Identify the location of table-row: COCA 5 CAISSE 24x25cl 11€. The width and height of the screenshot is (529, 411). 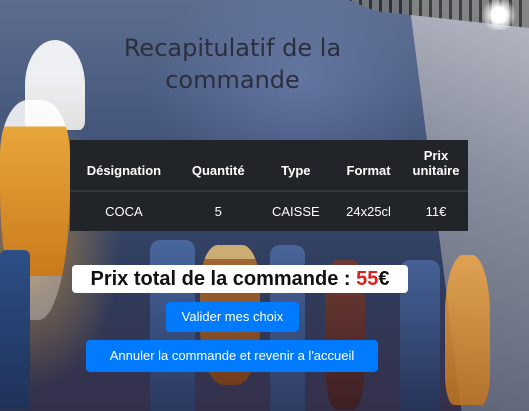
(269, 210).